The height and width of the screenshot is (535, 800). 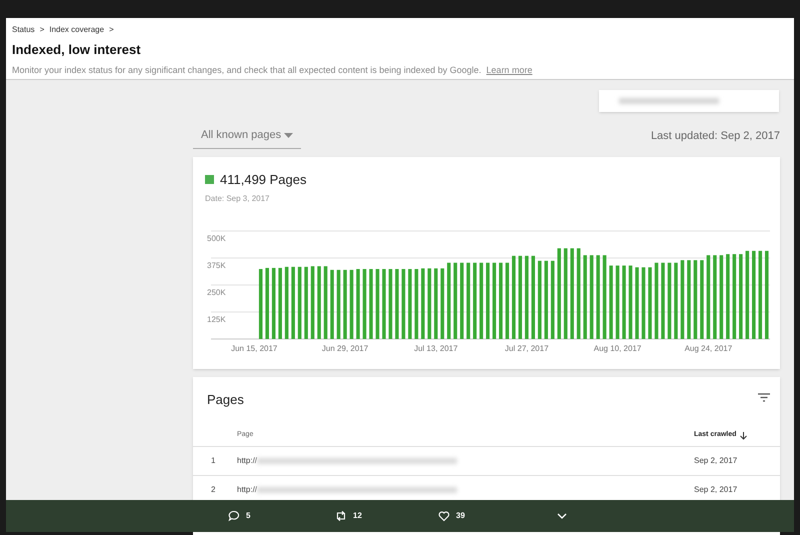 I want to click on pages-count: 411,499 Pages, so click(x=263, y=180).